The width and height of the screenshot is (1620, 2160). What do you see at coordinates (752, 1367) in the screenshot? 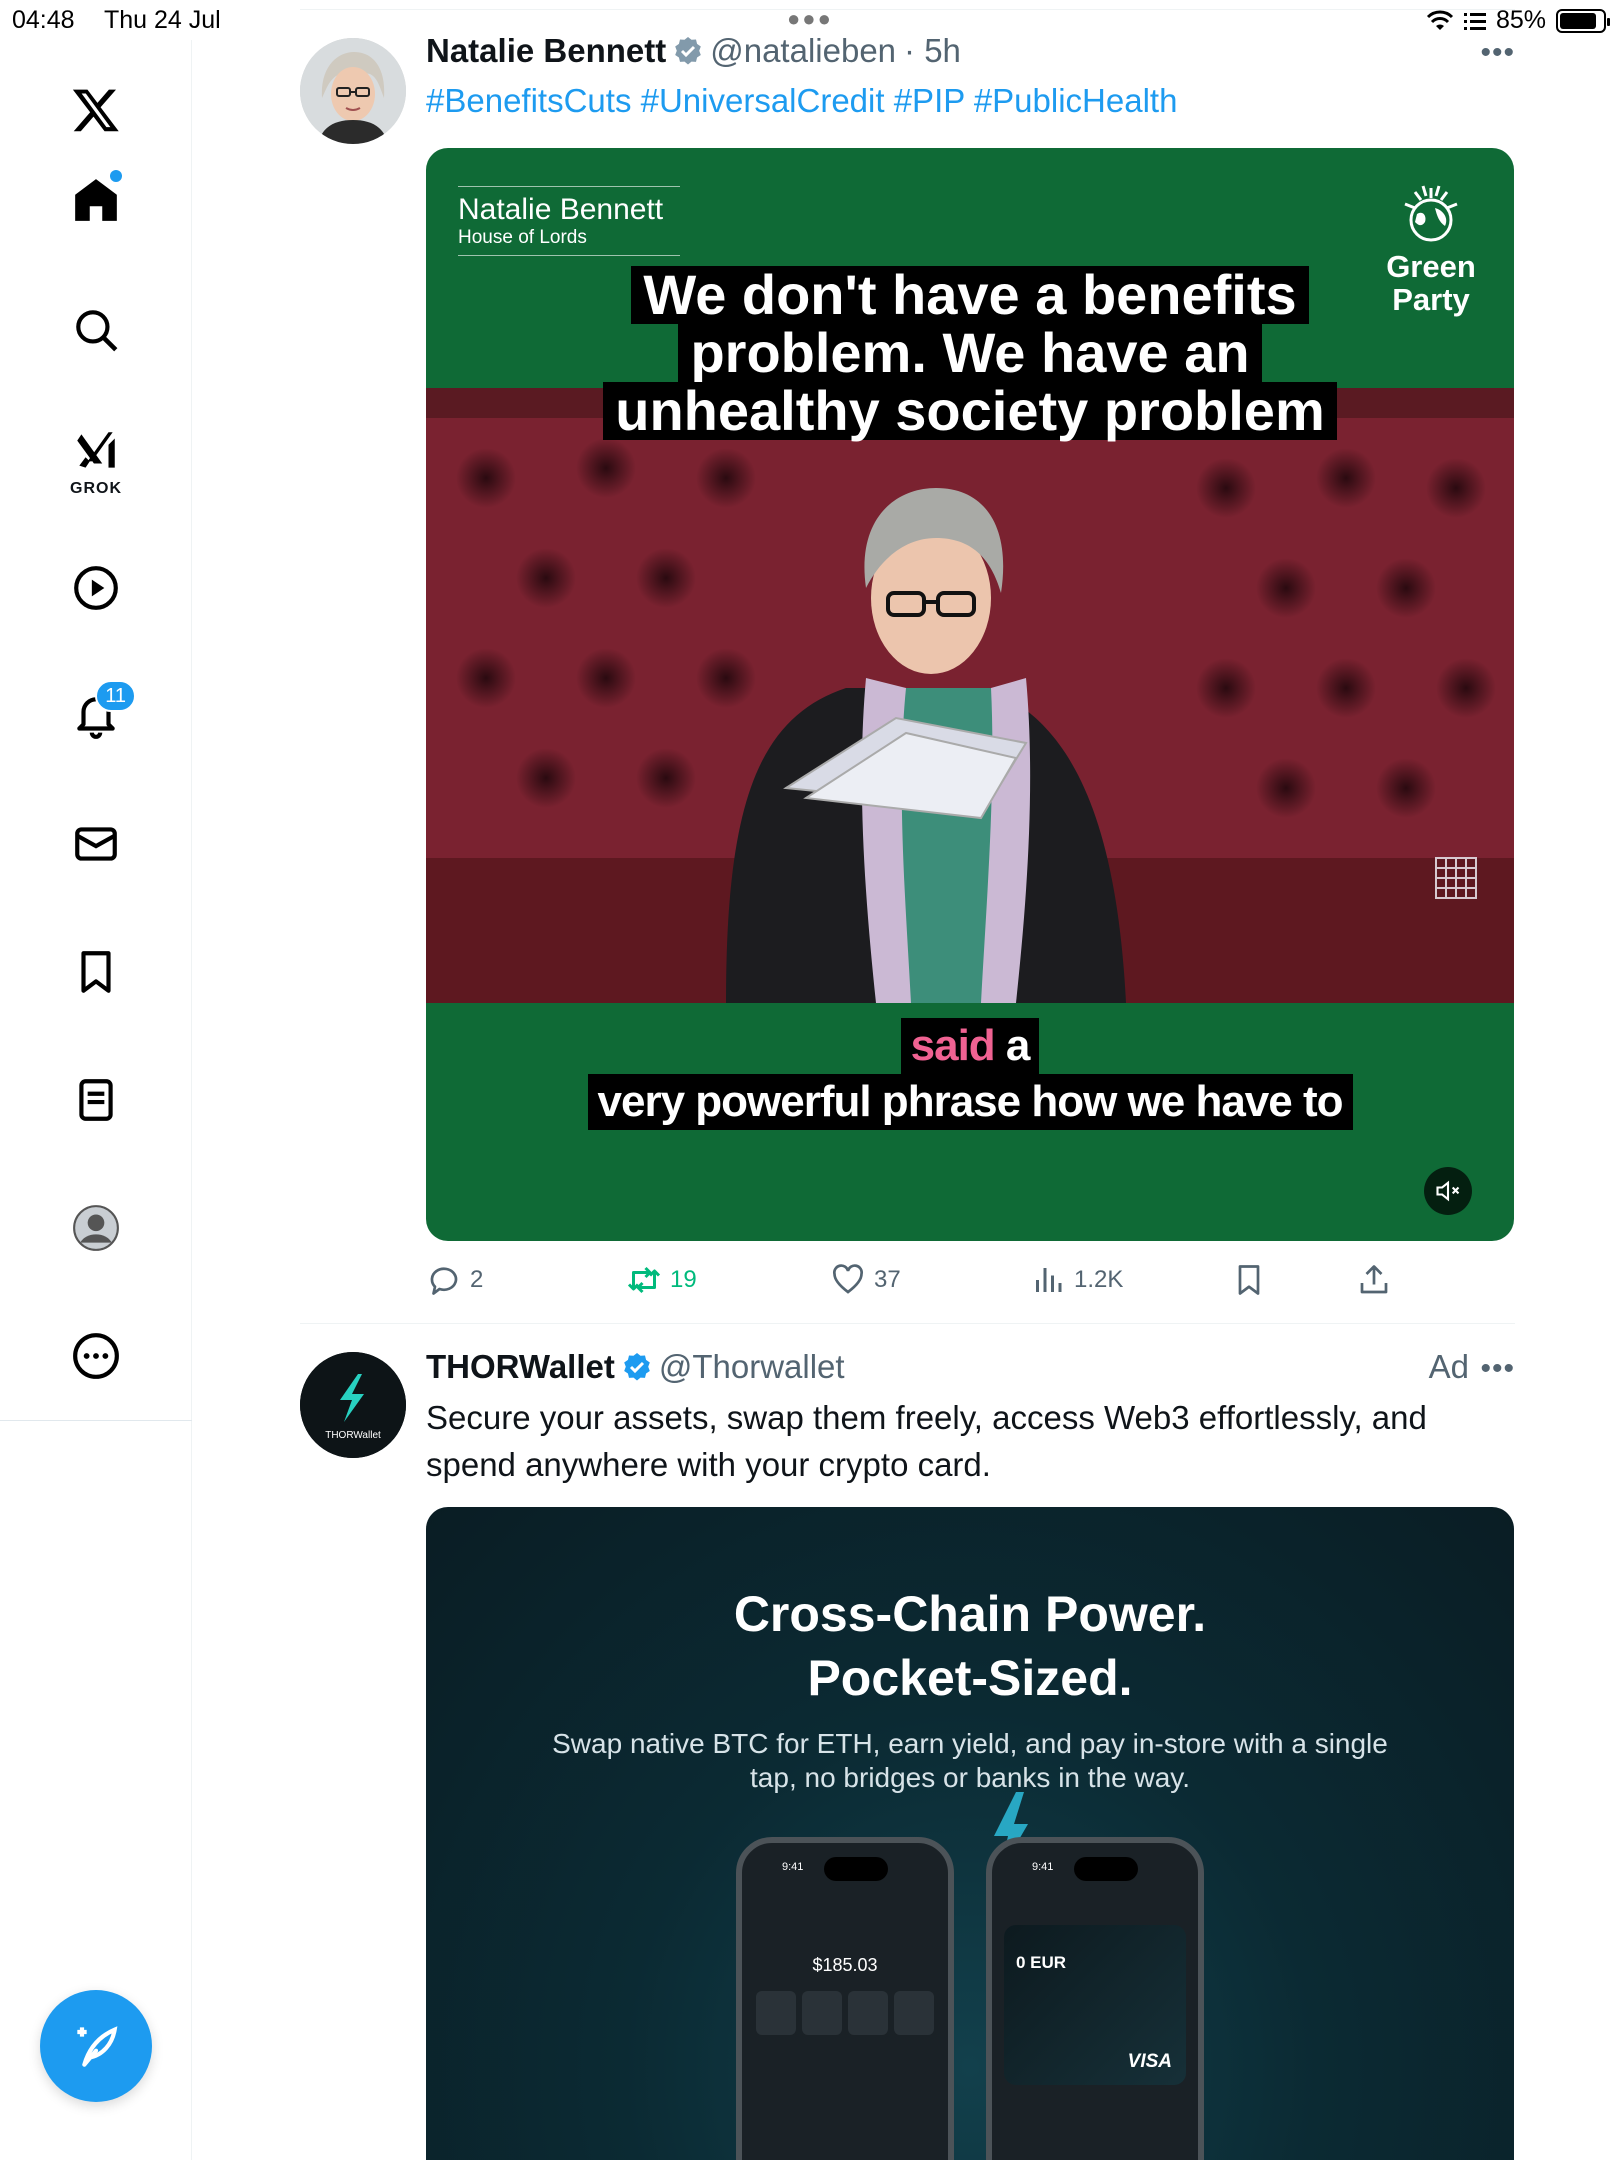
I see `author-handle: @Thorwallet` at bounding box center [752, 1367].